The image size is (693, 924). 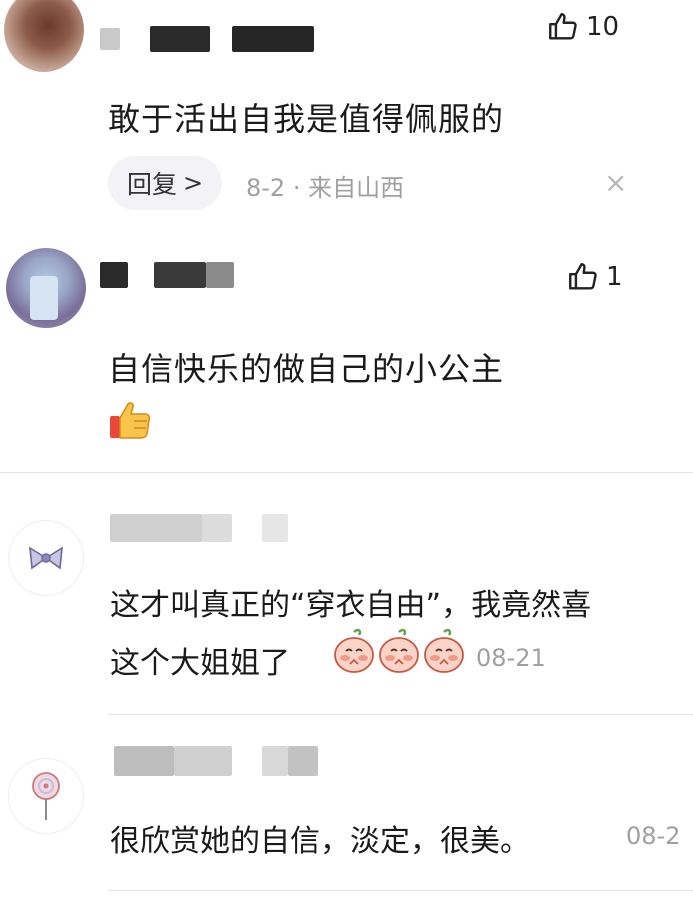 What do you see at coordinates (615, 182) in the screenshot?
I see `close-icon: ×` at bounding box center [615, 182].